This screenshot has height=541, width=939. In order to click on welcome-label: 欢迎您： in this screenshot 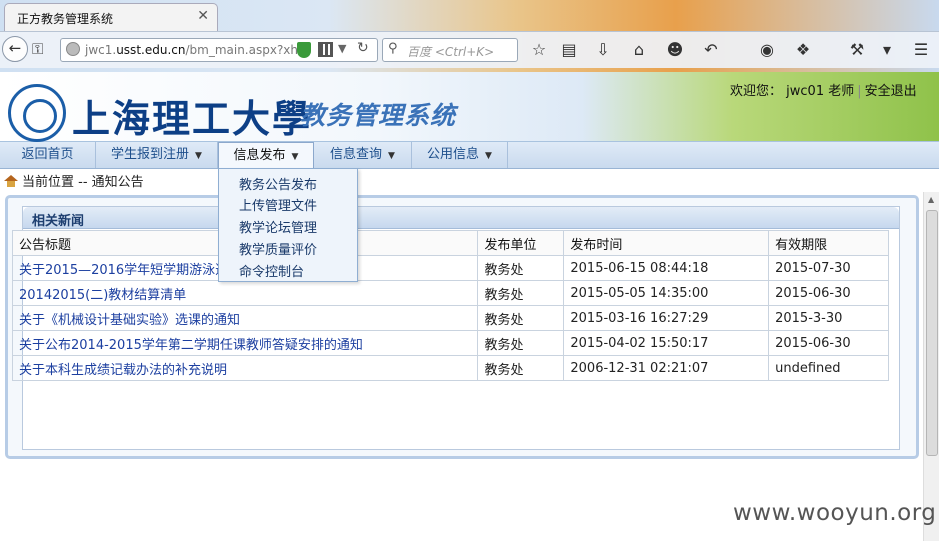, I will do `click(756, 91)`.